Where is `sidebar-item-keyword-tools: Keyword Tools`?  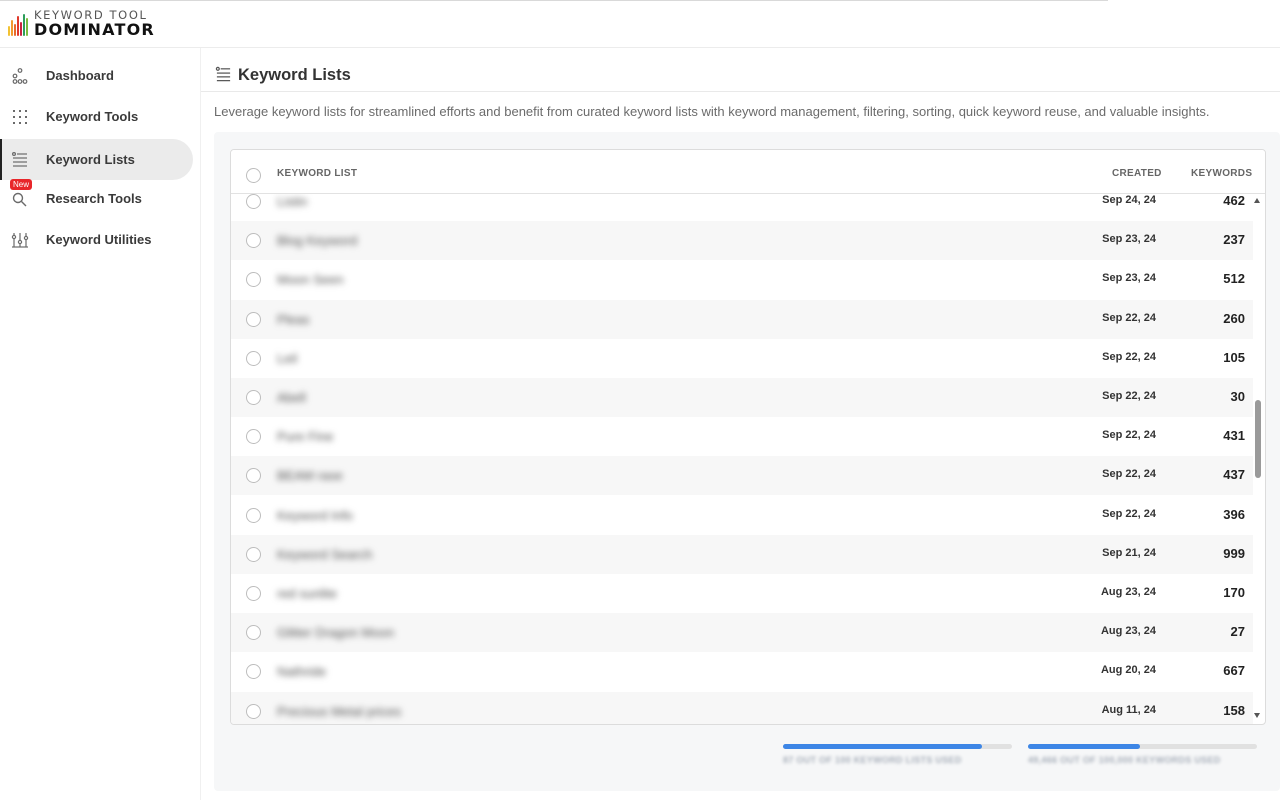
sidebar-item-keyword-tools: Keyword Tools is located at coordinates (96, 116).